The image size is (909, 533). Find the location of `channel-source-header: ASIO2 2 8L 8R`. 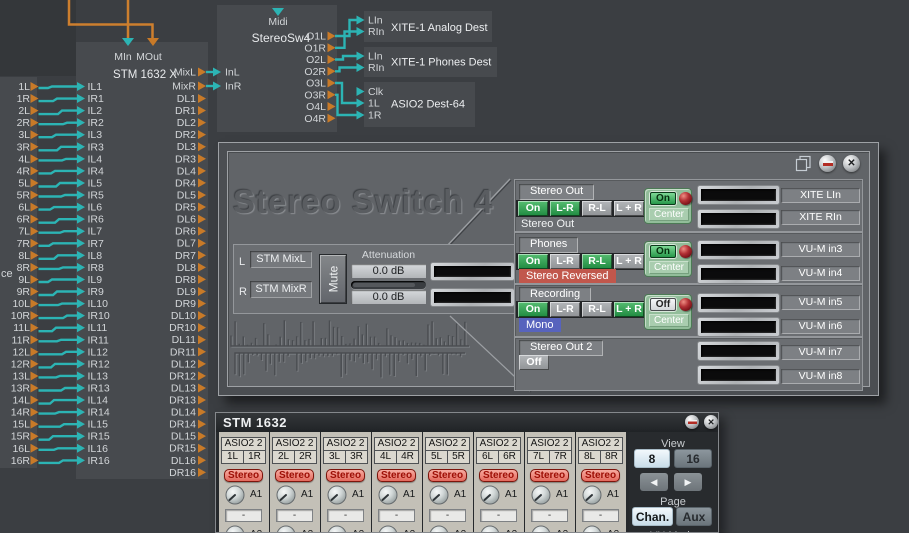

channel-source-header: ASIO2 2 8L 8R is located at coordinates (600, 450).